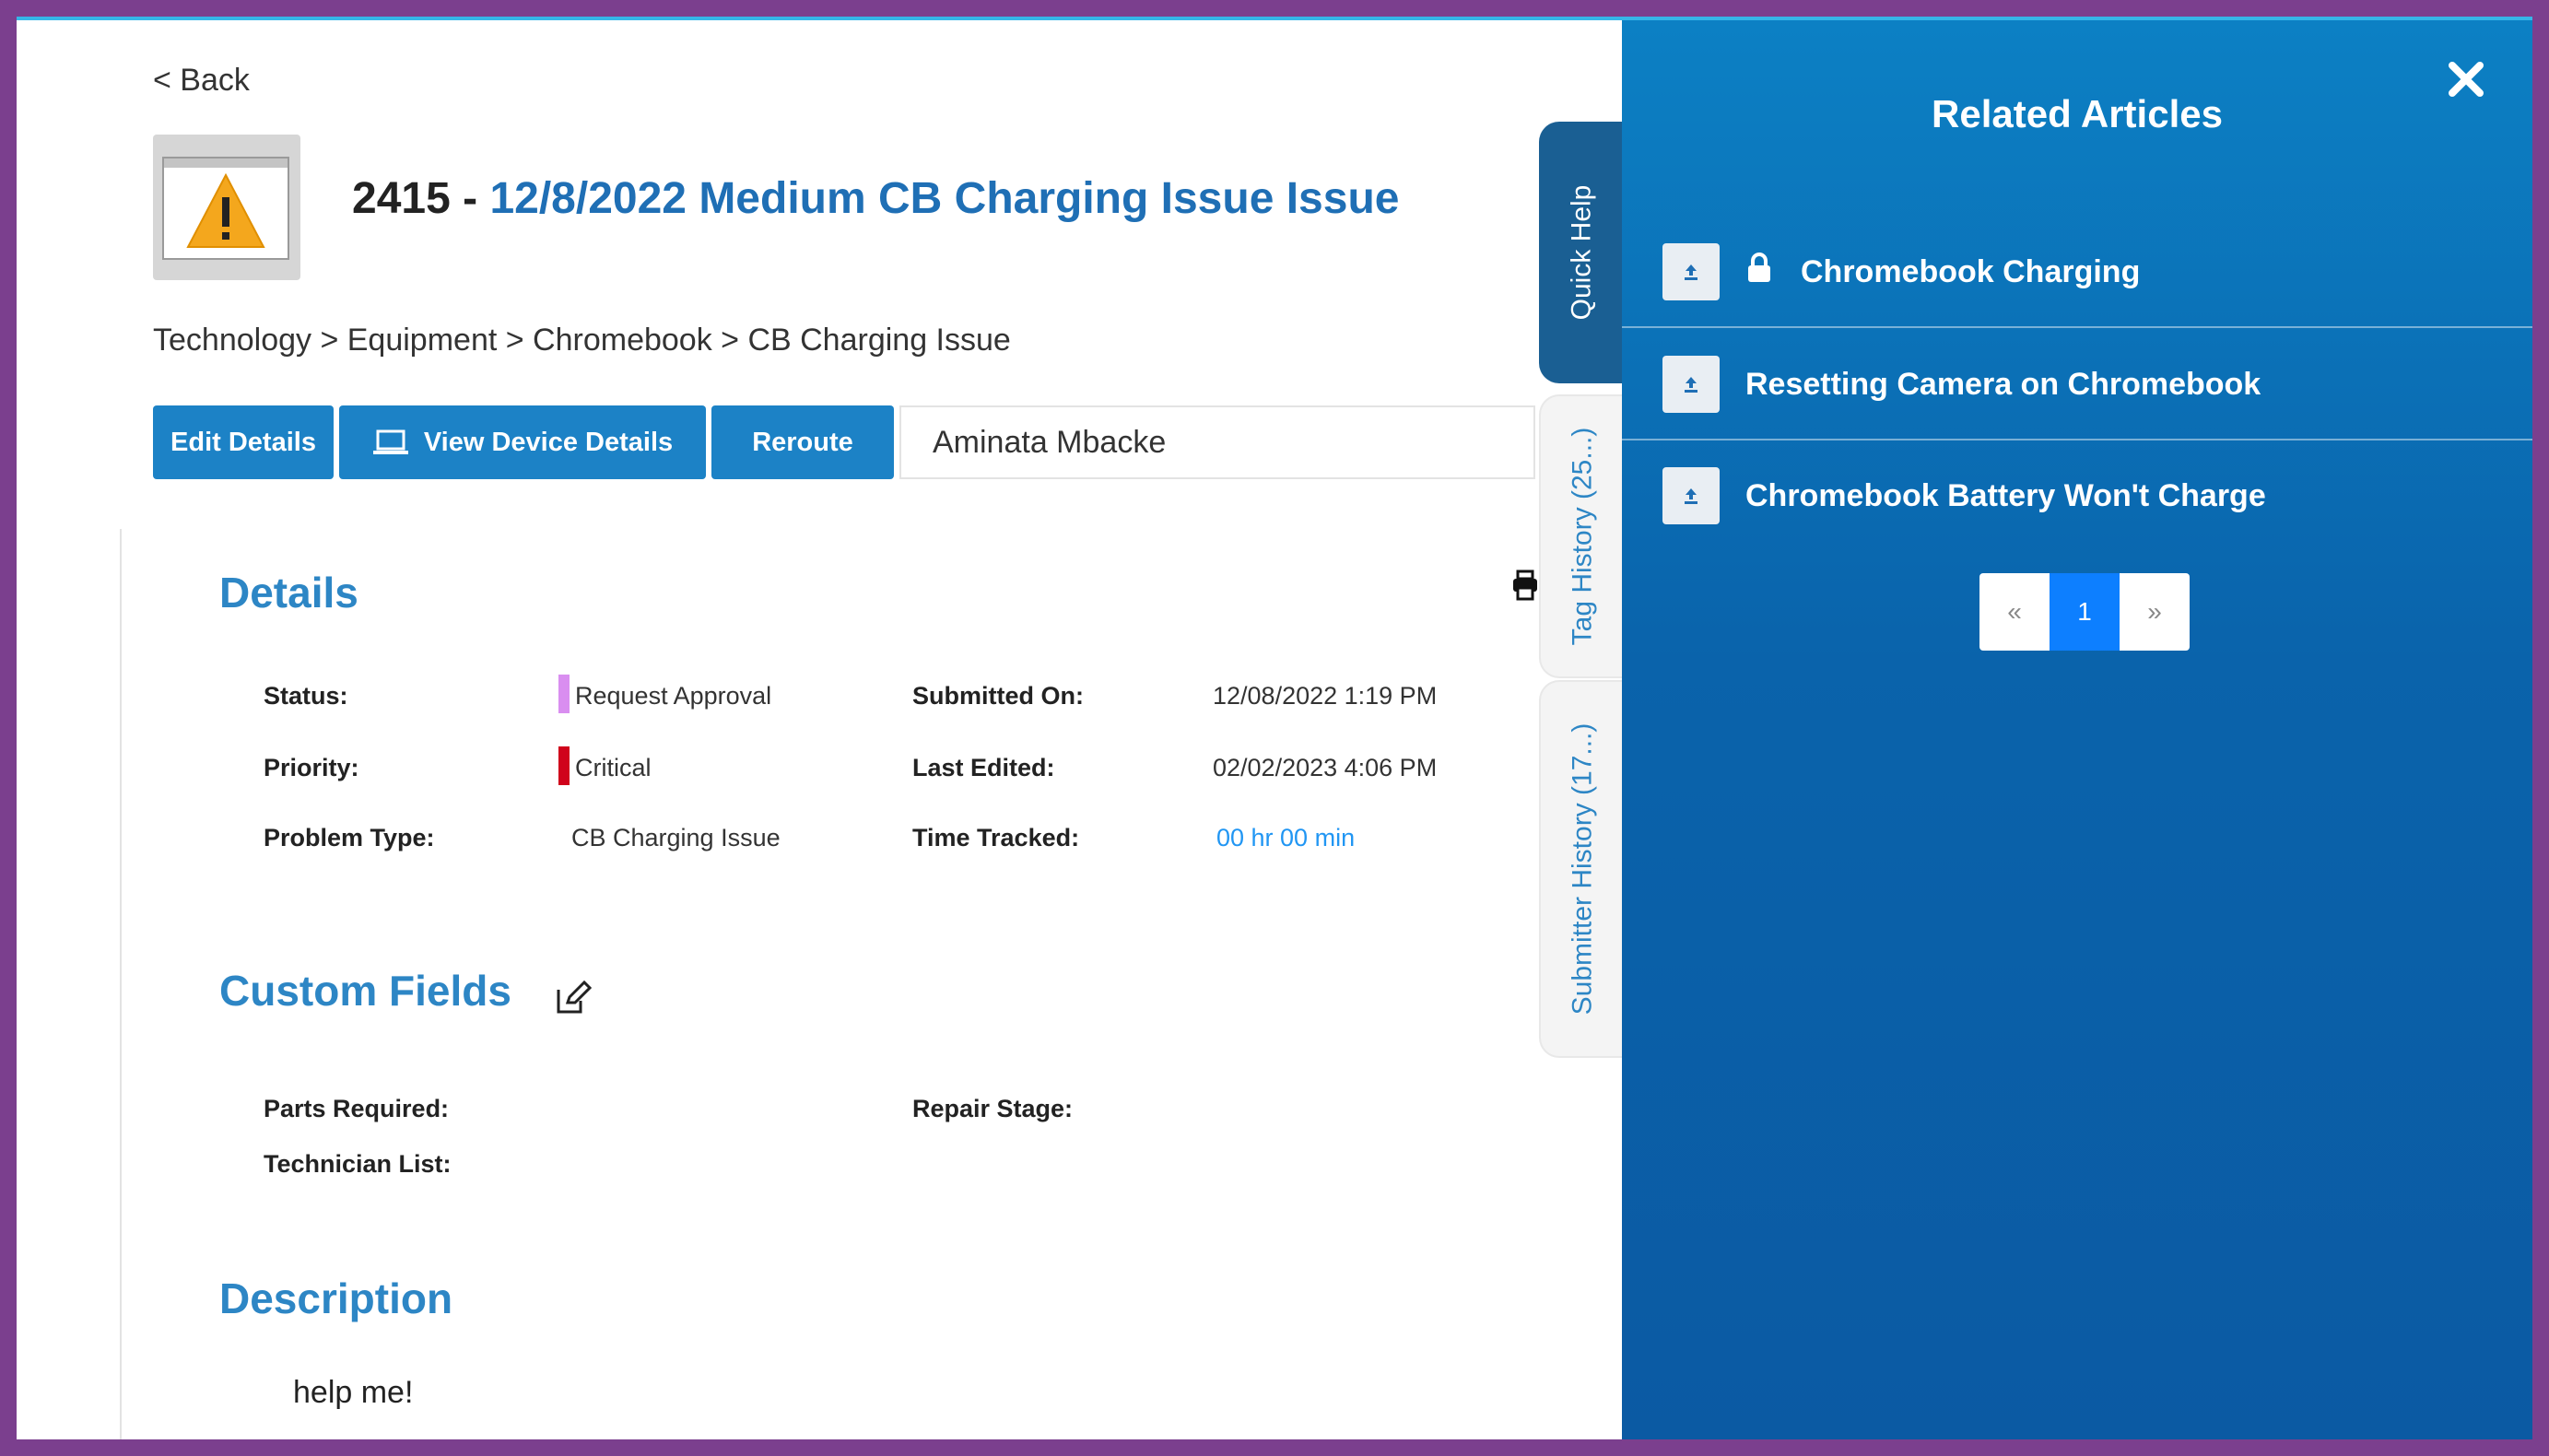 This screenshot has width=2549, height=1456. What do you see at coordinates (944, 198) in the screenshot?
I see `ticket-title-link: 12/8/2022 Medium CB Charging Issue Issue` at bounding box center [944, 198].